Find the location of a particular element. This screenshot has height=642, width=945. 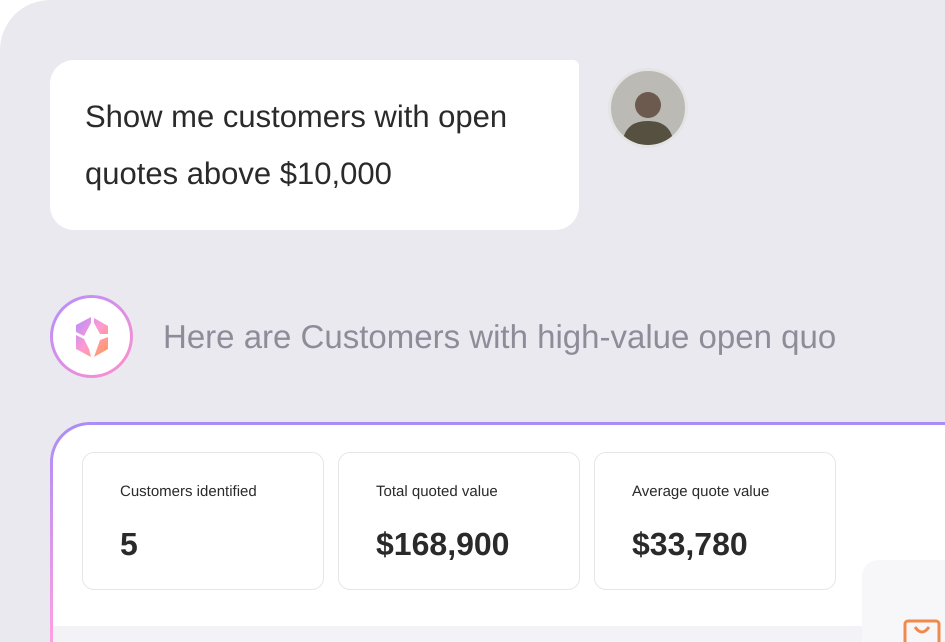

stat-label: Customers identified is located at coordinates (189, 492).